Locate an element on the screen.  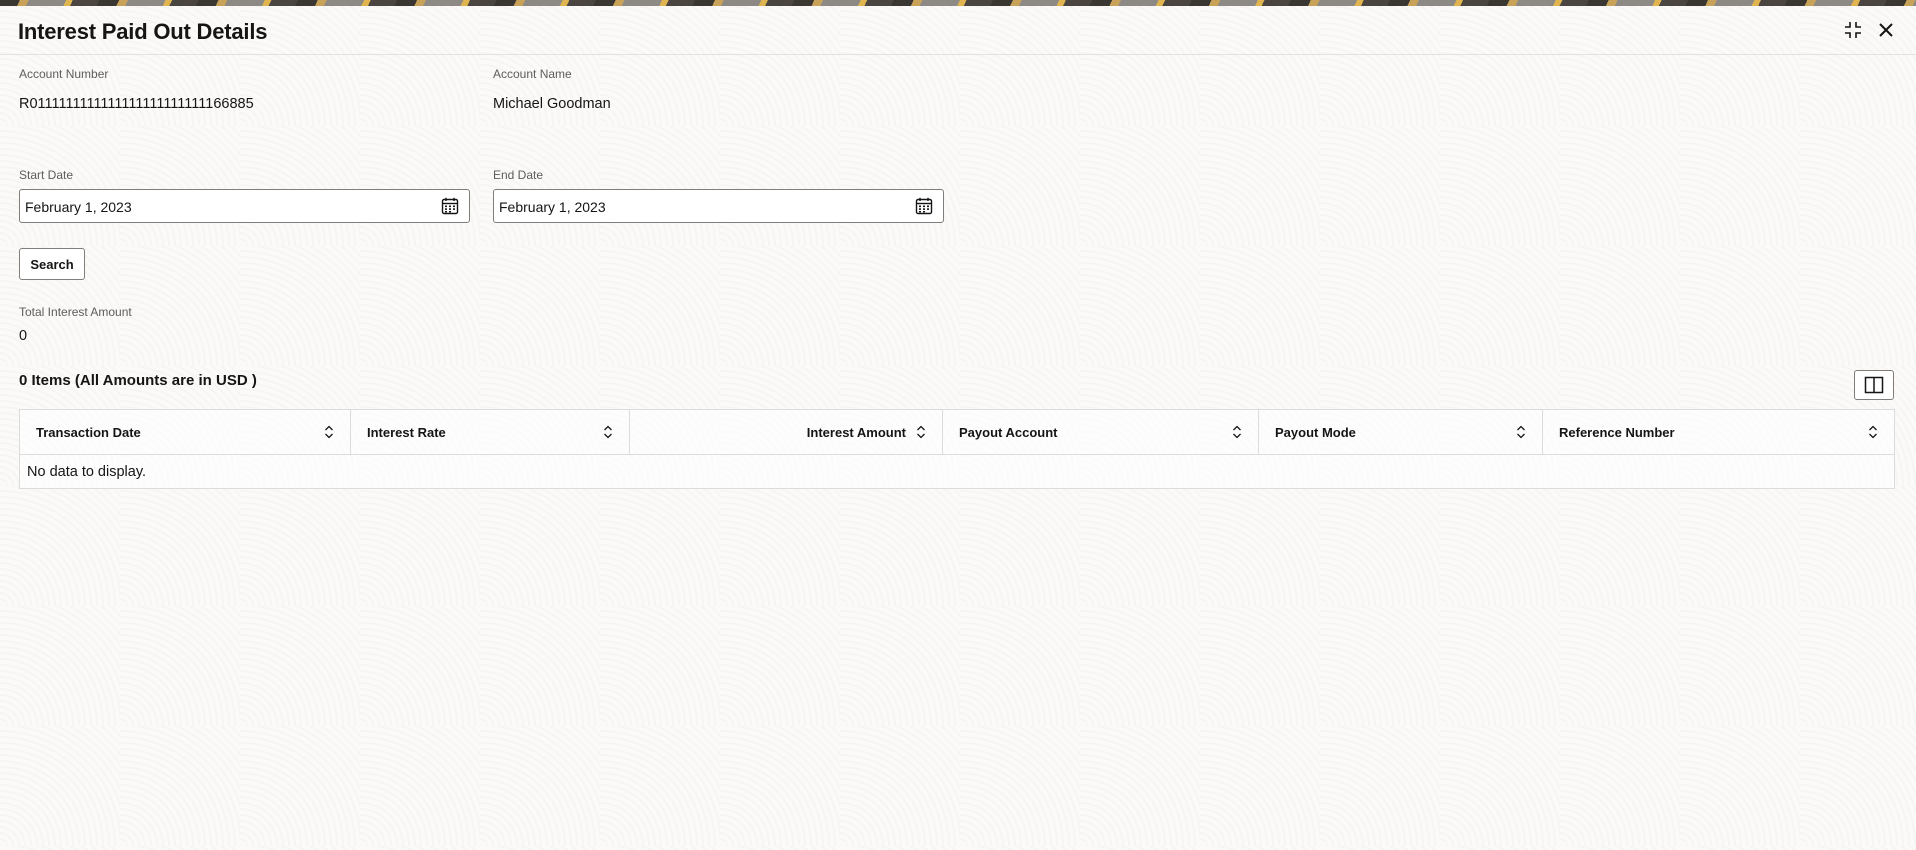
end-date-field: February 1, 2023 is located at coordinates (718, 206).